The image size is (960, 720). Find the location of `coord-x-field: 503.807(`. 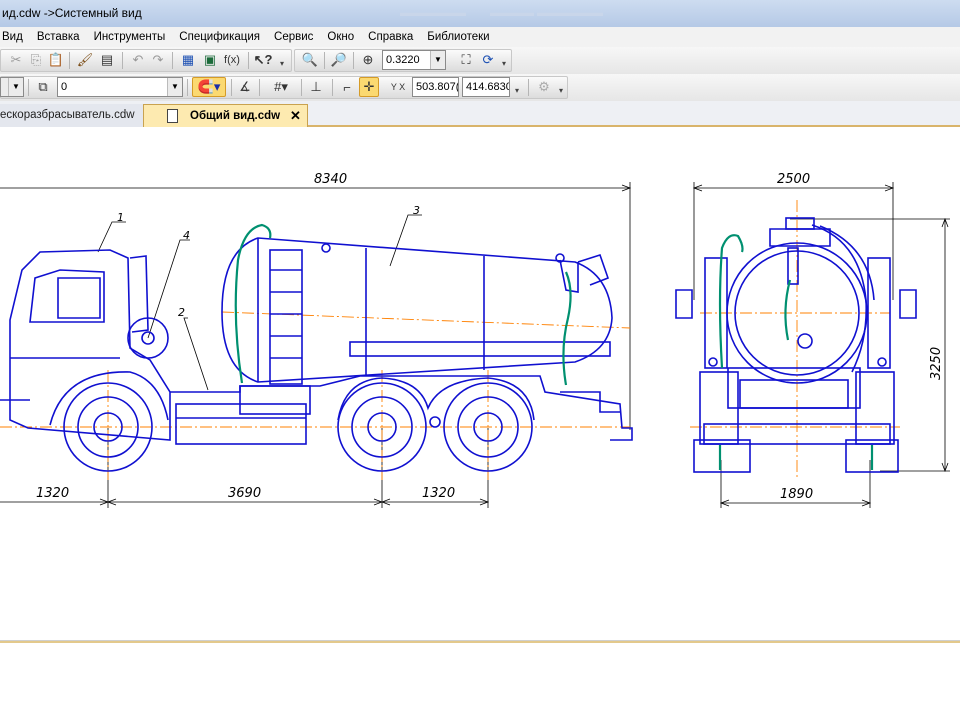

coord-x-field: 503.807( is located at coordinates (435, 87).